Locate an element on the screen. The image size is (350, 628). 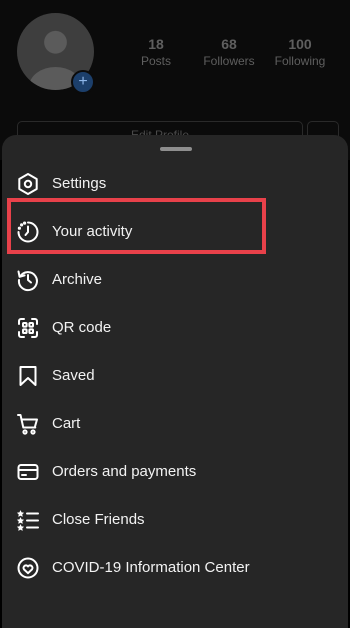
menu-item-archive: Archive is located at coordinates (175, 280).